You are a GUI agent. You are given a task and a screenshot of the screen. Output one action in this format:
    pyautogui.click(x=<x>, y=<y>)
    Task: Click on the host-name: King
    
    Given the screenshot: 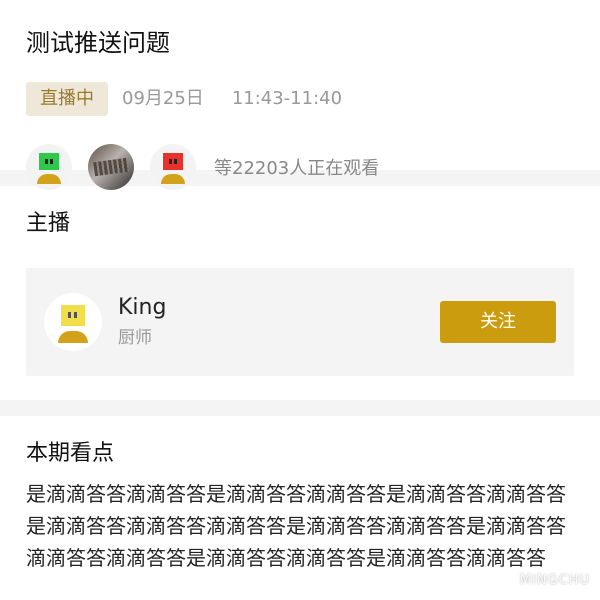 What is the action you would take?
    pyautogui.click(x=142, y=307)
    